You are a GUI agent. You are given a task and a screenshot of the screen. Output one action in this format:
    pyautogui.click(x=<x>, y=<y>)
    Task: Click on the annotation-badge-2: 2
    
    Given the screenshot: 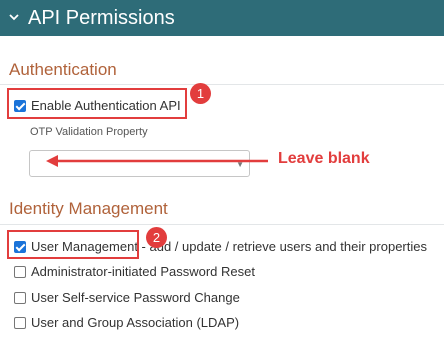 What is the action you would take?
    pyautogui.click(x=156, y=237)
    